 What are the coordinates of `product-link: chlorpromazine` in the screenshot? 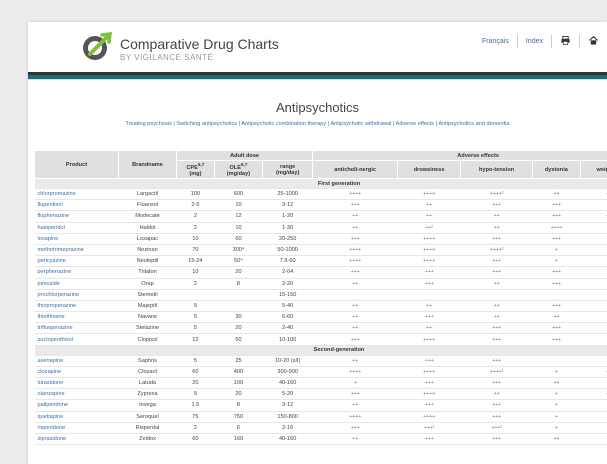 It's located at (76, 194).